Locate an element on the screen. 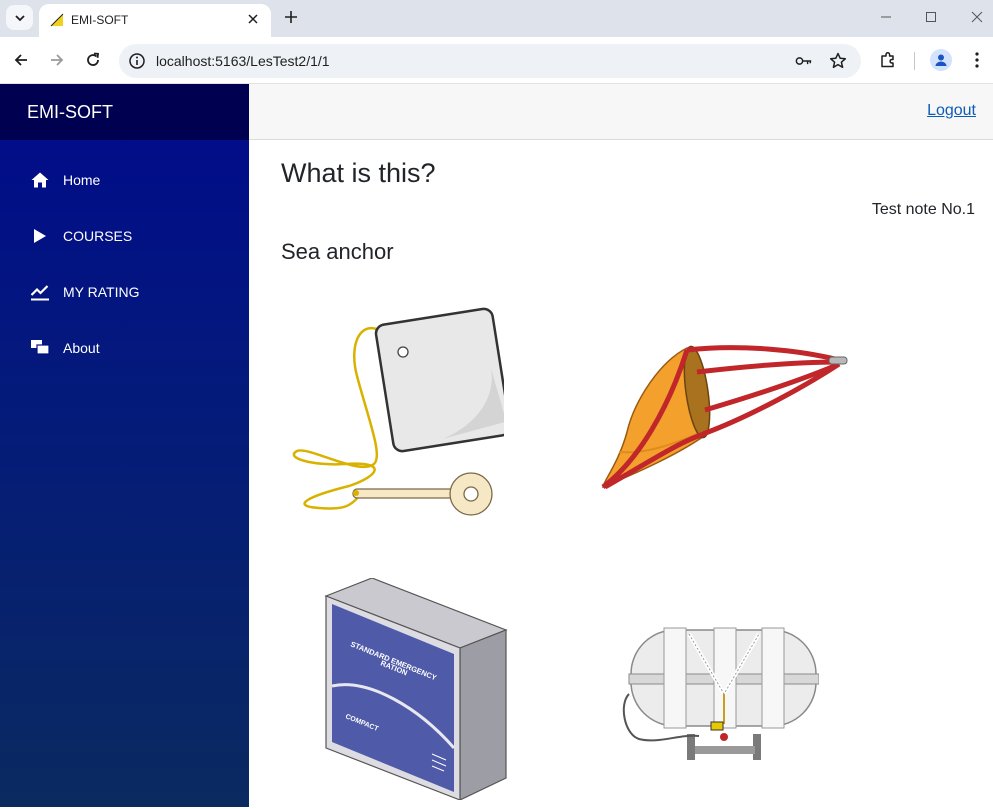  tab-title: EMI-SOFT is located at coordinates (100, 20).